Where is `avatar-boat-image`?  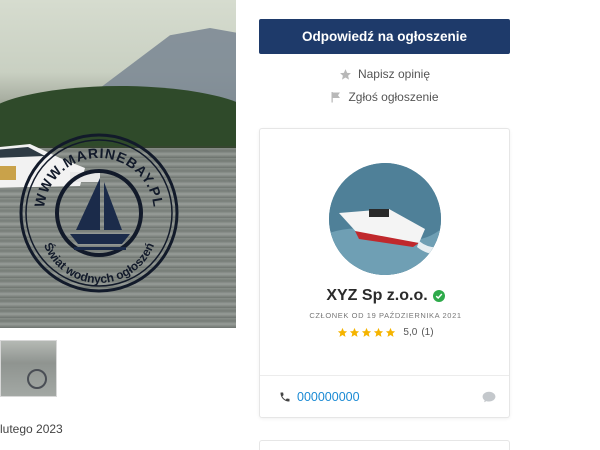
avatar-boat-image is located at coordinates (385, 219).